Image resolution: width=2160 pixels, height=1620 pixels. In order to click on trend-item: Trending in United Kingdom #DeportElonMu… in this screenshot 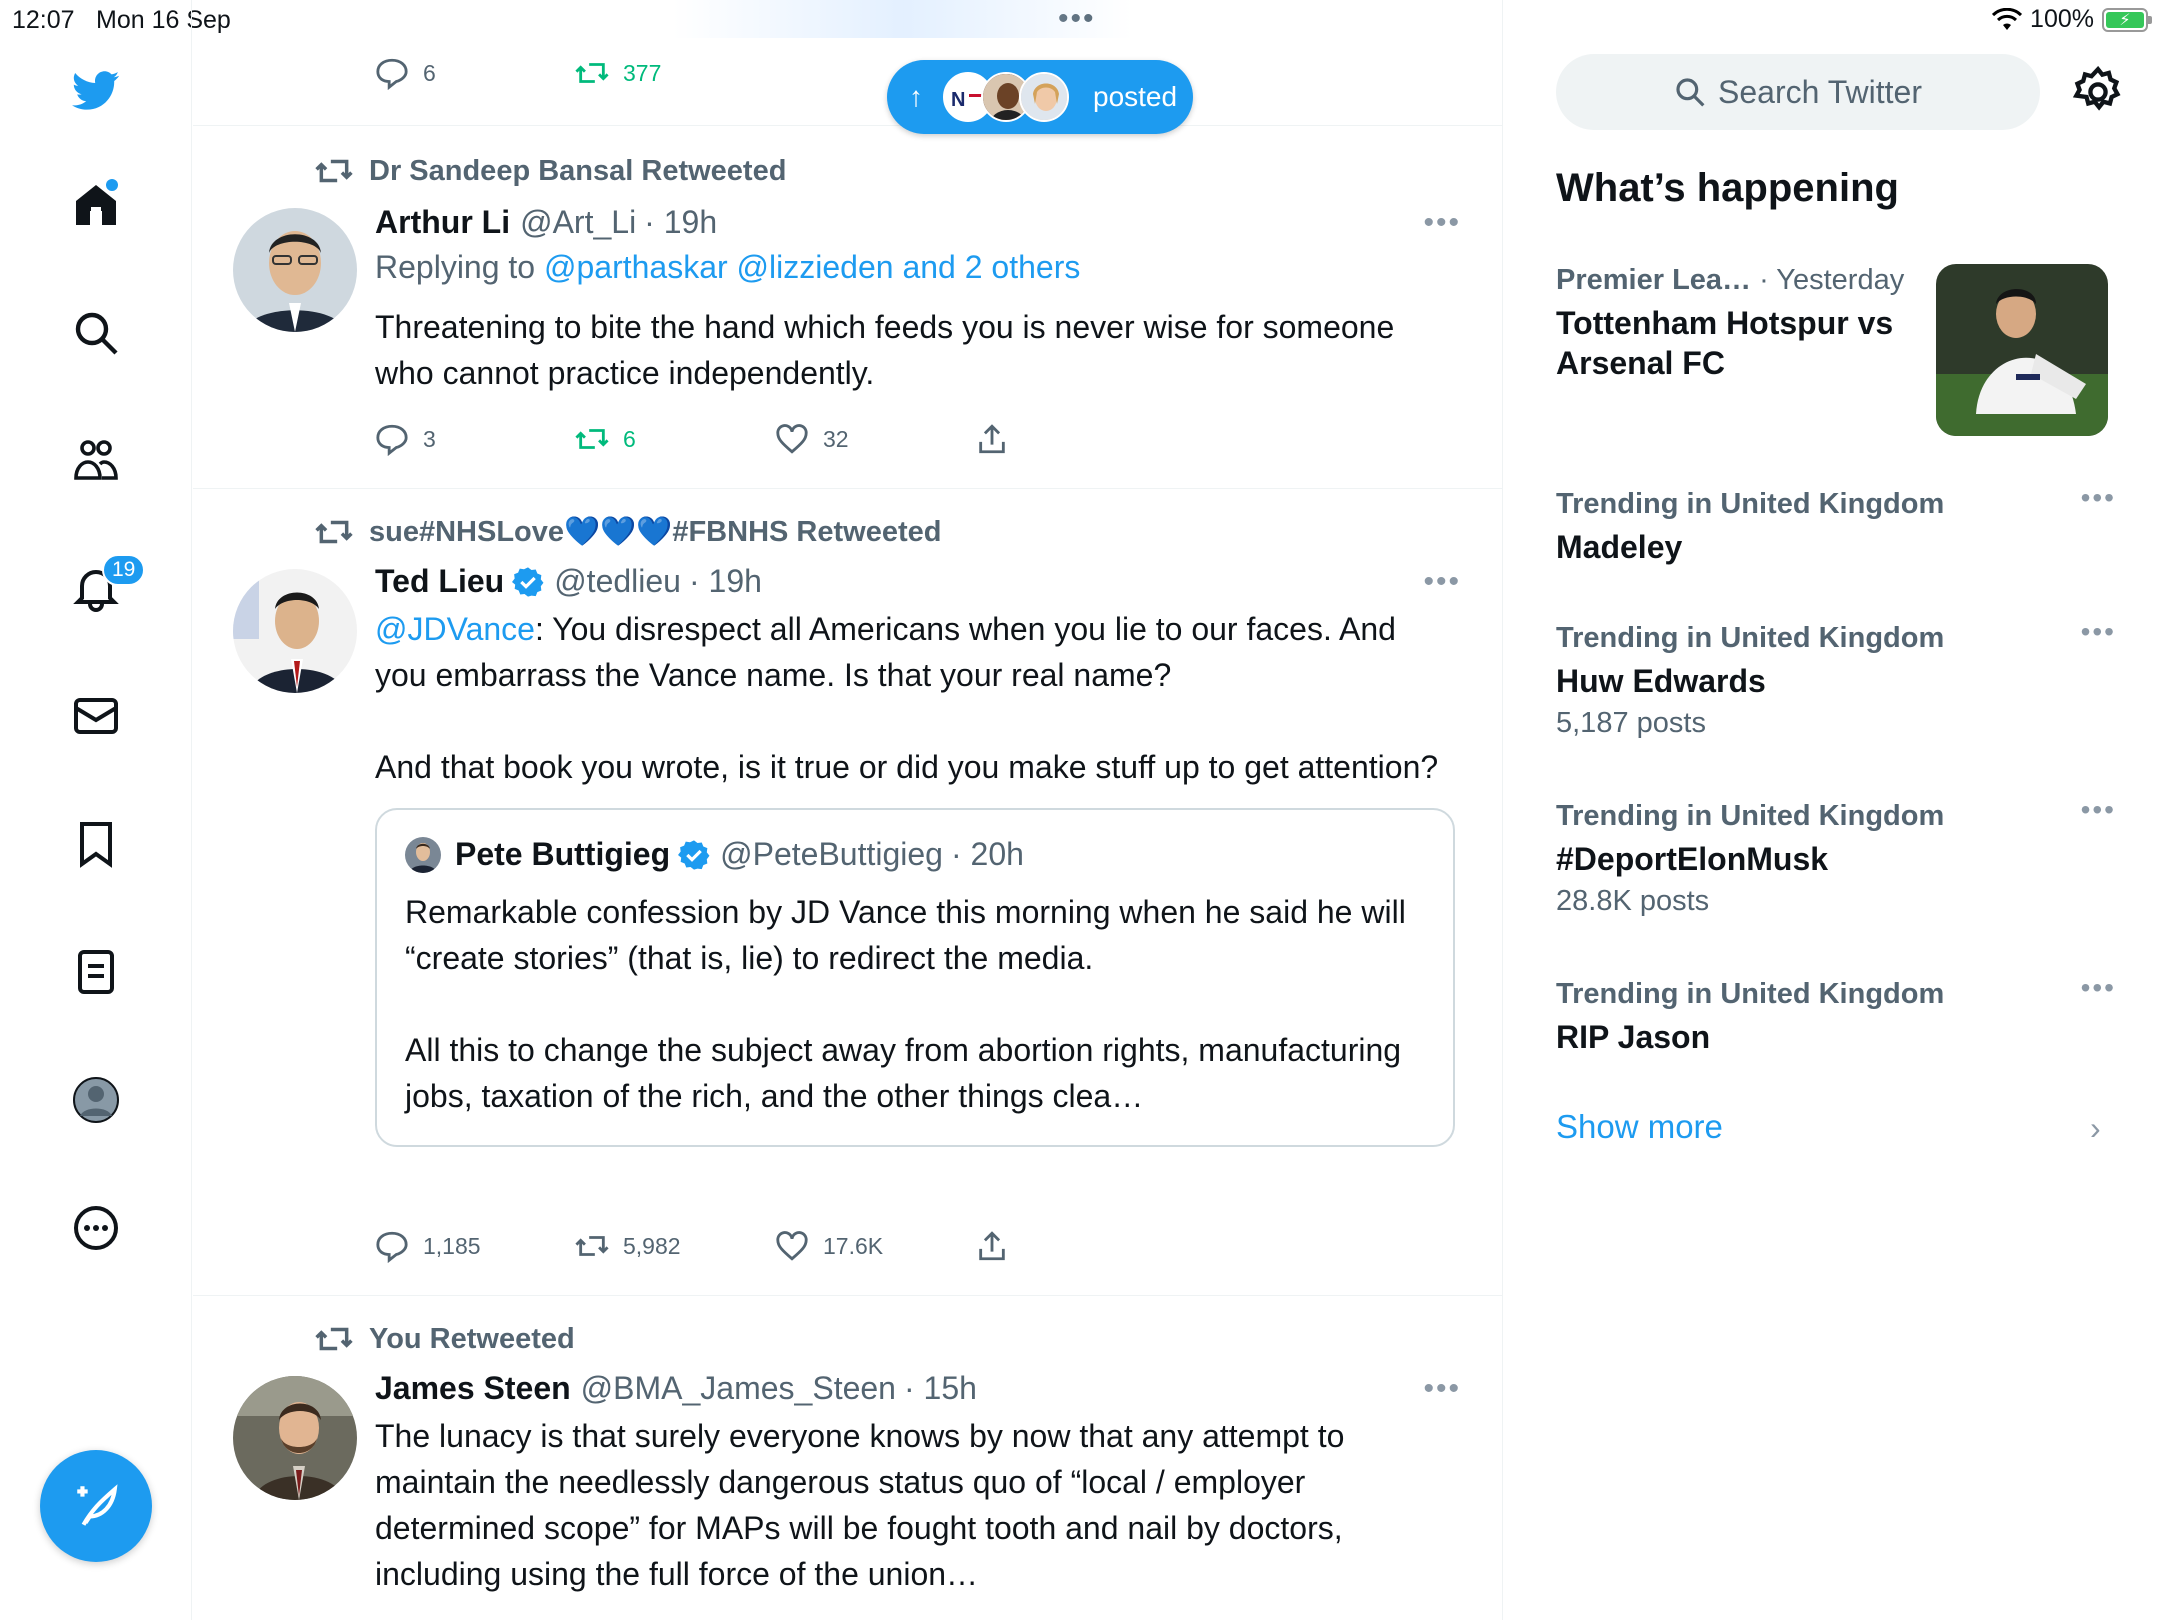, I will do `click(1836, 856)`.